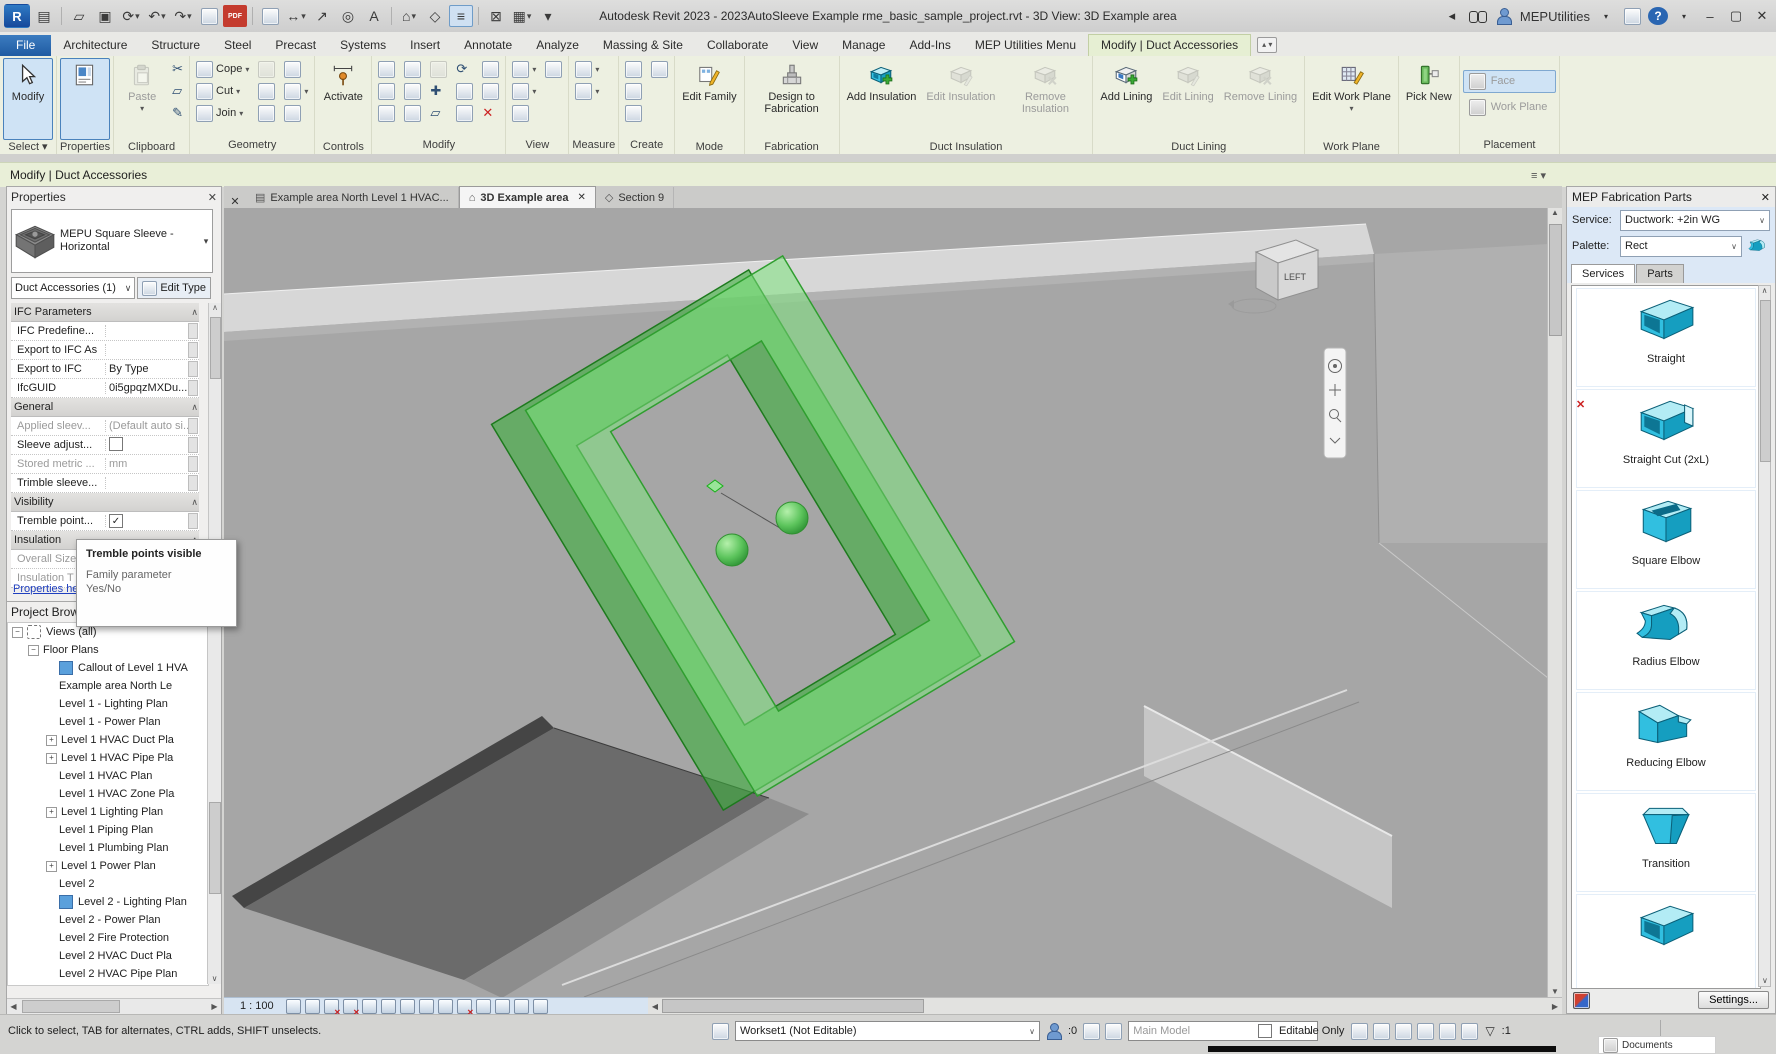 This screenshot has height=1054, width=1776. I want to click on override-graphics-button: ▾, so click(524, 91).